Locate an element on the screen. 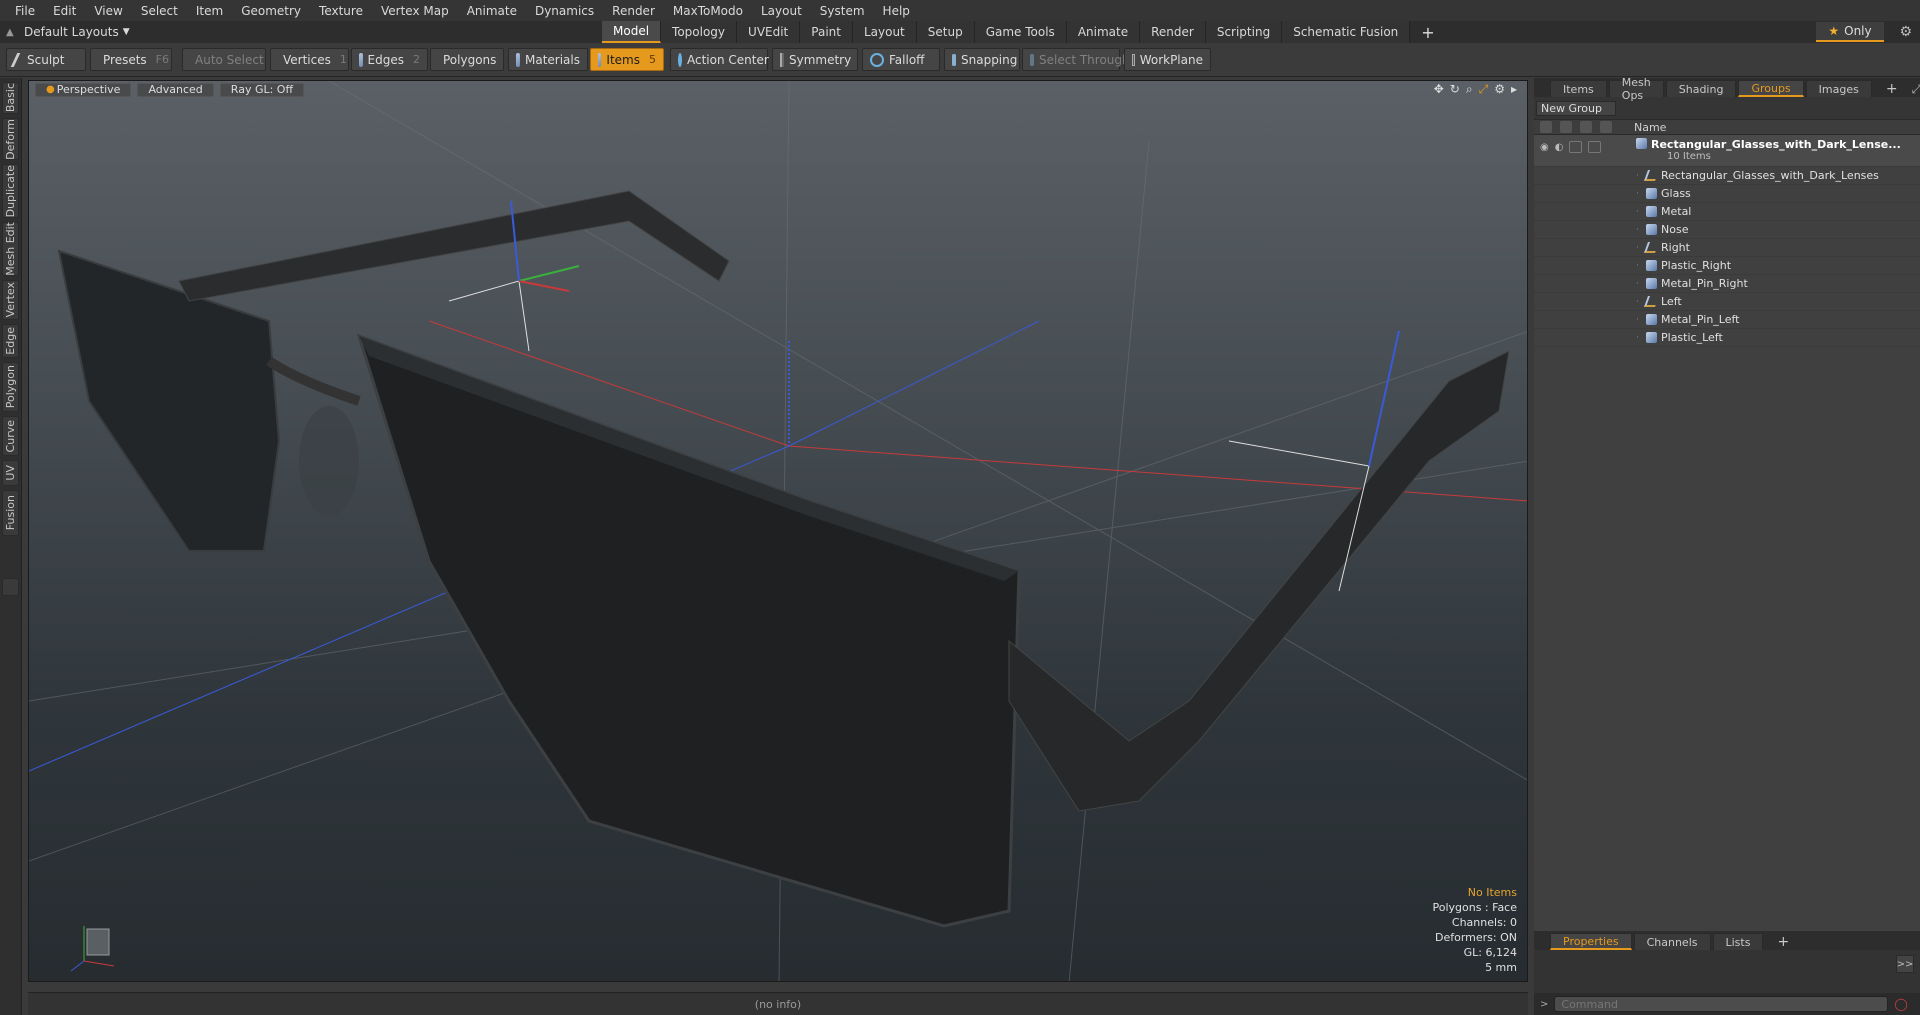  render-icon: ◐ is located at coordinates (1559, 147).